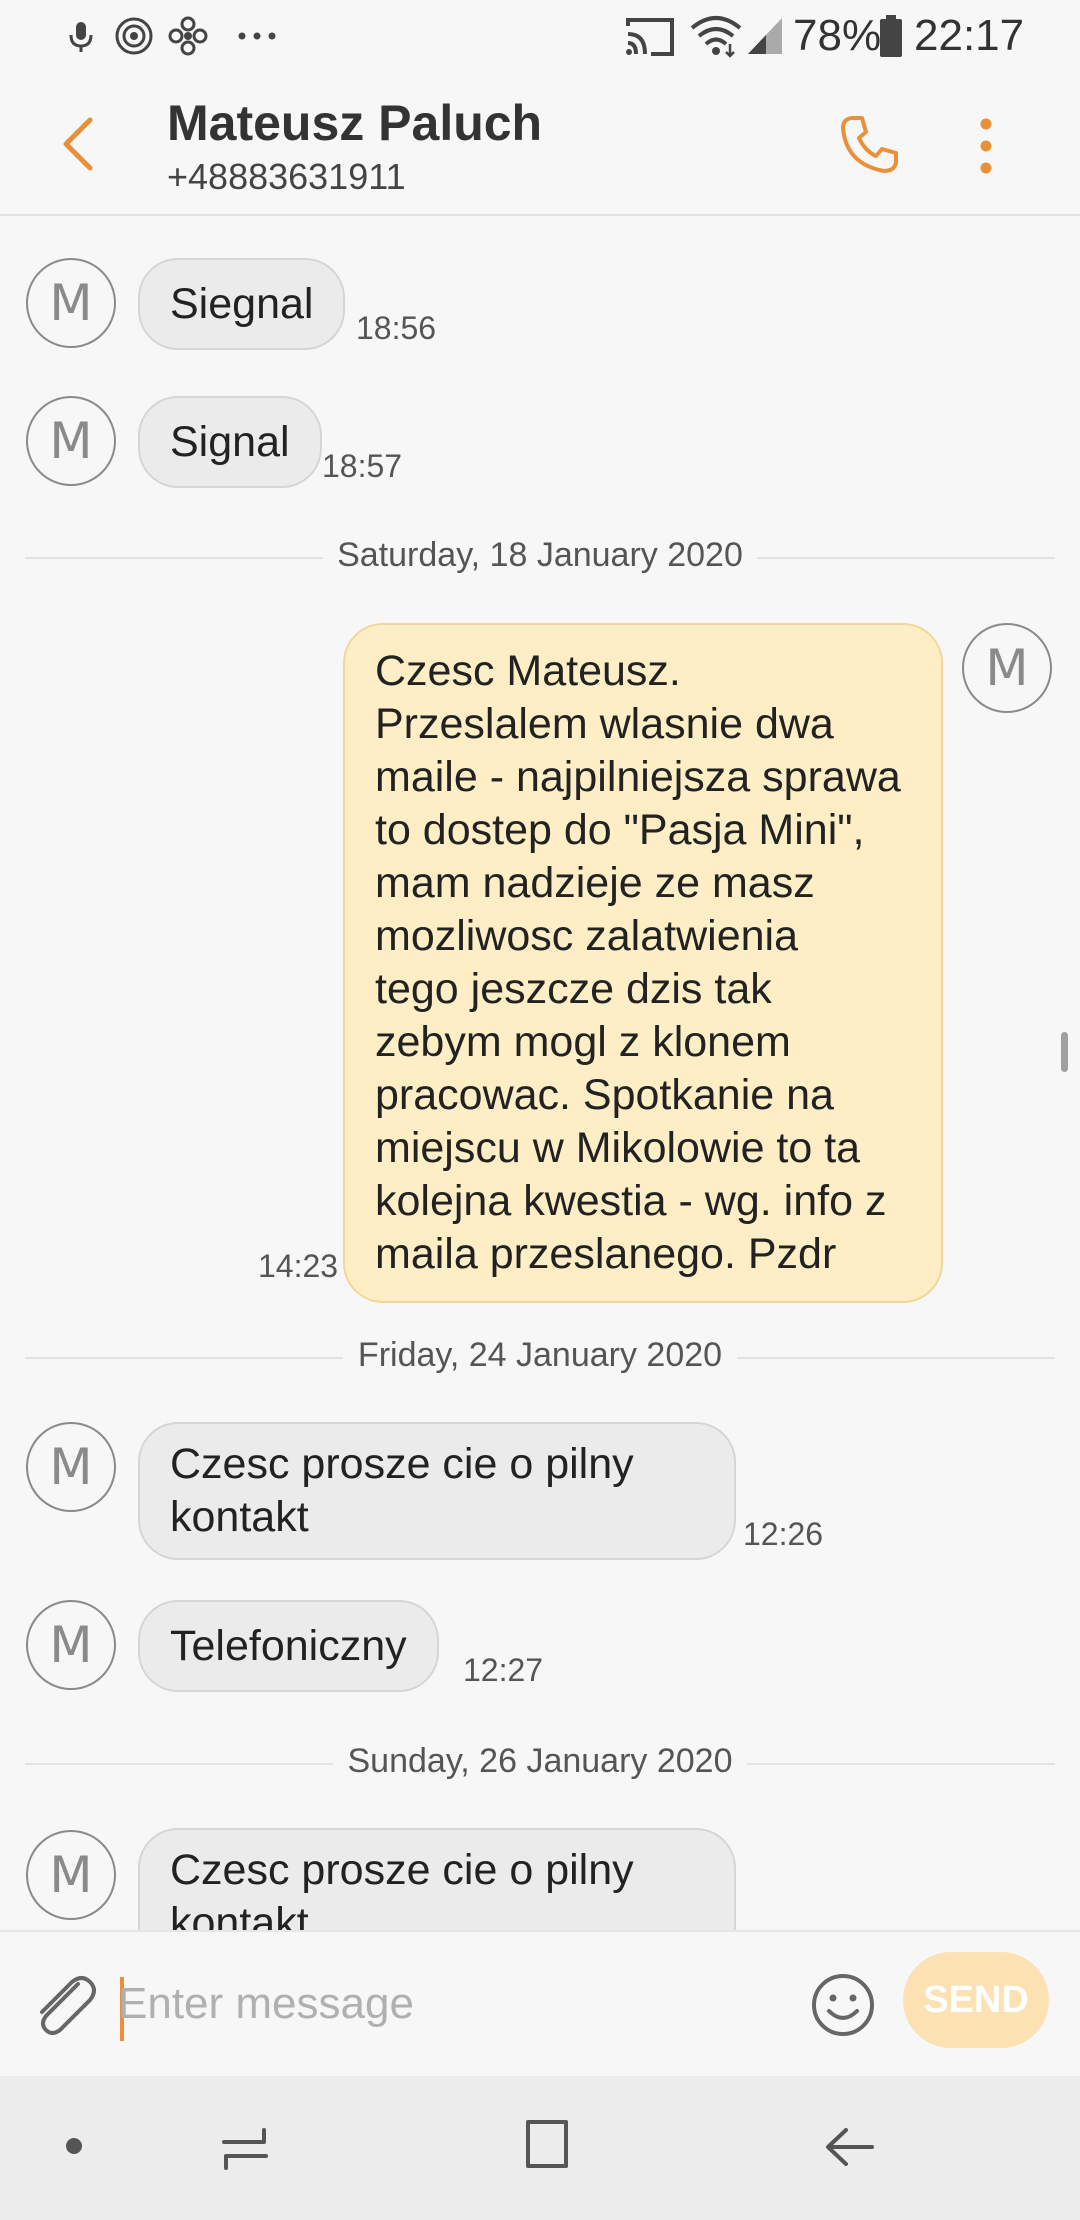 This screenshot has height=2220, width=1080. What do you see at coordinates (783, 1534) in the screenshot?
I see `message-time: 12:26` at bounding box center [783, 1534].